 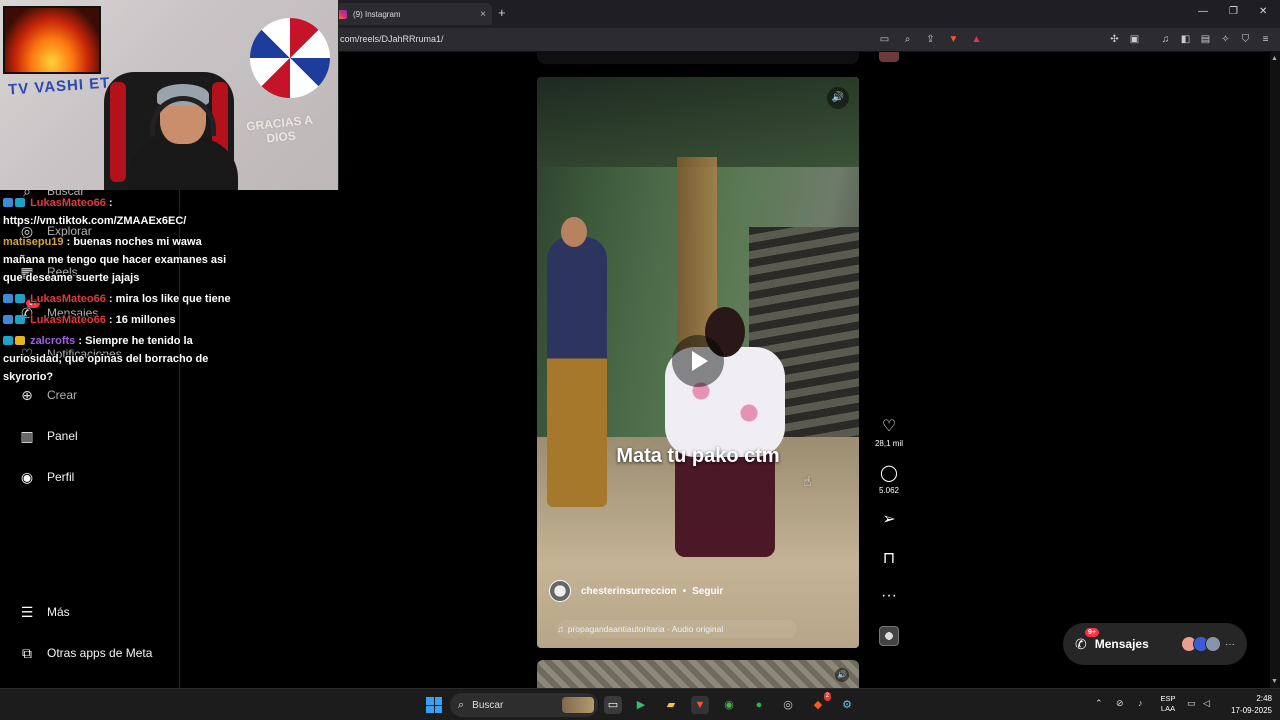 I want to click on url-field: com/reels/DJahRRruma1/, so click(x=392, y=39).